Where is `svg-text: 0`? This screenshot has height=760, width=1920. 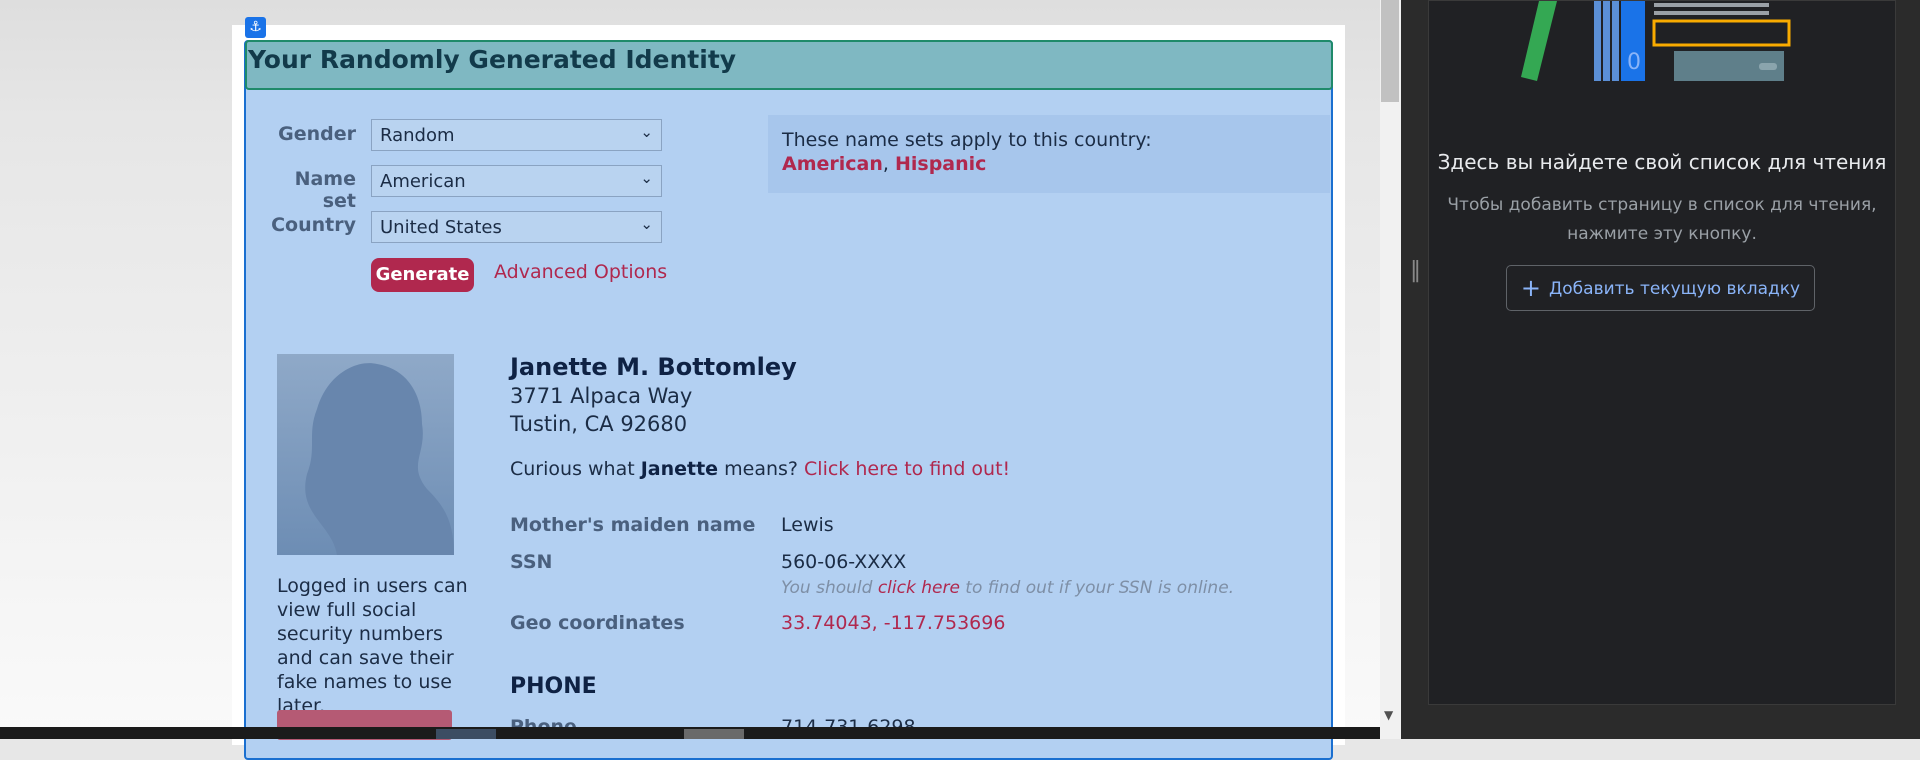 svg-text: 0 is located at coordinates (1634, 62).